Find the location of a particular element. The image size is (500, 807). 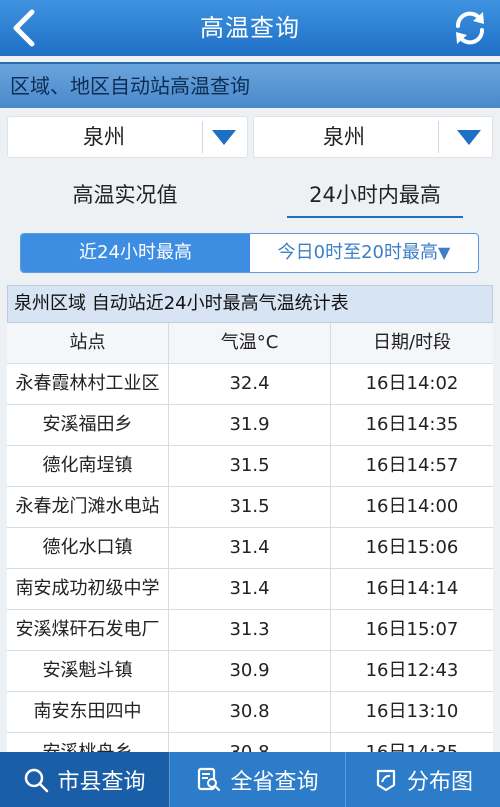

refresh-button is located at coordinates (470, 28).